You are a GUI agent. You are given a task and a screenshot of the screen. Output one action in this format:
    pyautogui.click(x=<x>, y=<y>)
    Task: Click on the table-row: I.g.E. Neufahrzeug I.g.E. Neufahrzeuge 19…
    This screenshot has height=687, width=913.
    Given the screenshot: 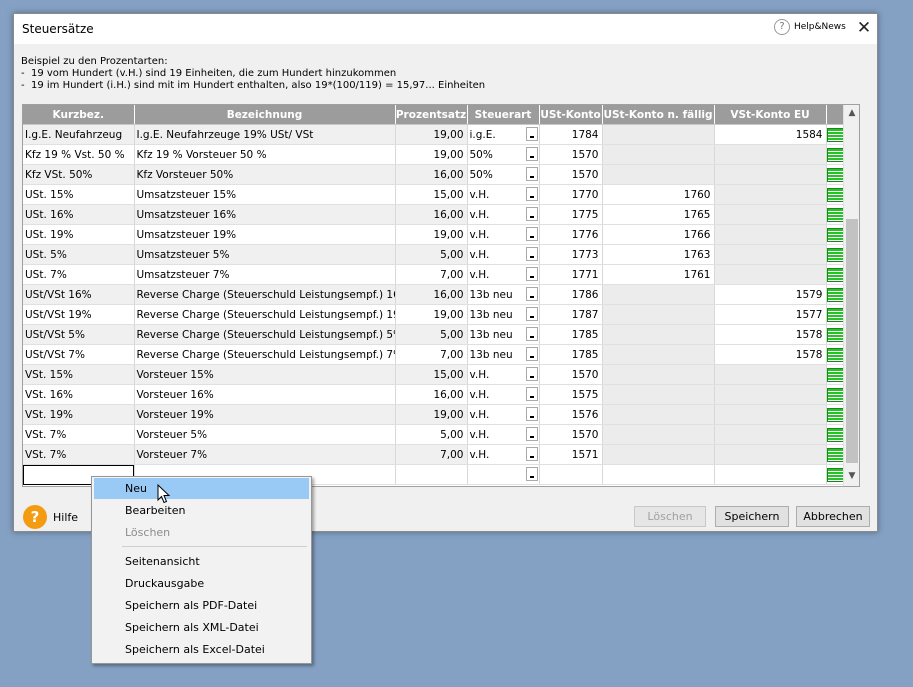 What is the action you would take?
    pyautogui.click(x=433, y=134)
    